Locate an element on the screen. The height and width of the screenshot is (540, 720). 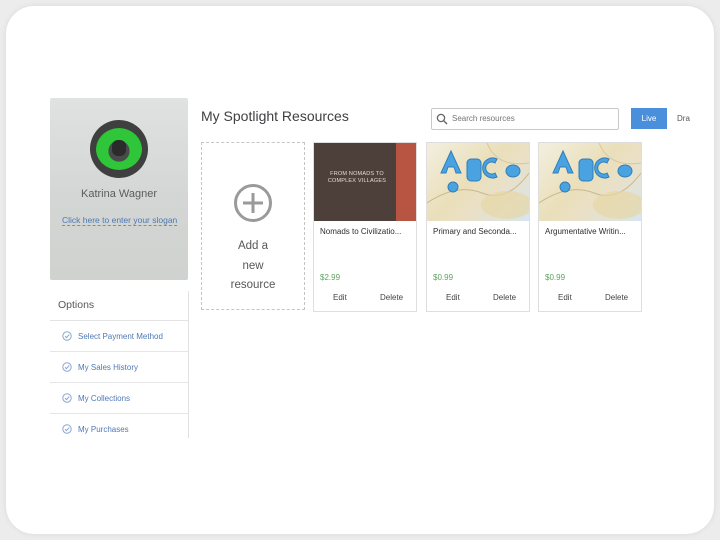
option-label: My Sales History is located at coordinates (108, 367).